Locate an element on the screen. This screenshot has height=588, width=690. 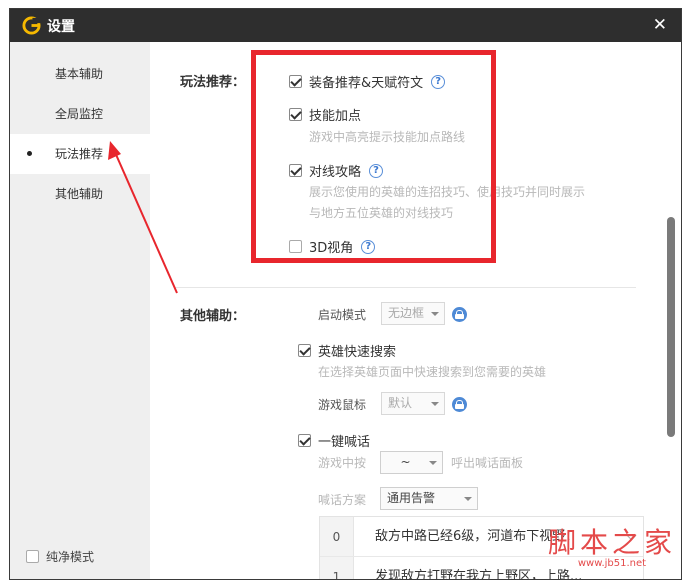
sidebar-item-label: 玩法推荐 is located at coordinates (79, 154).